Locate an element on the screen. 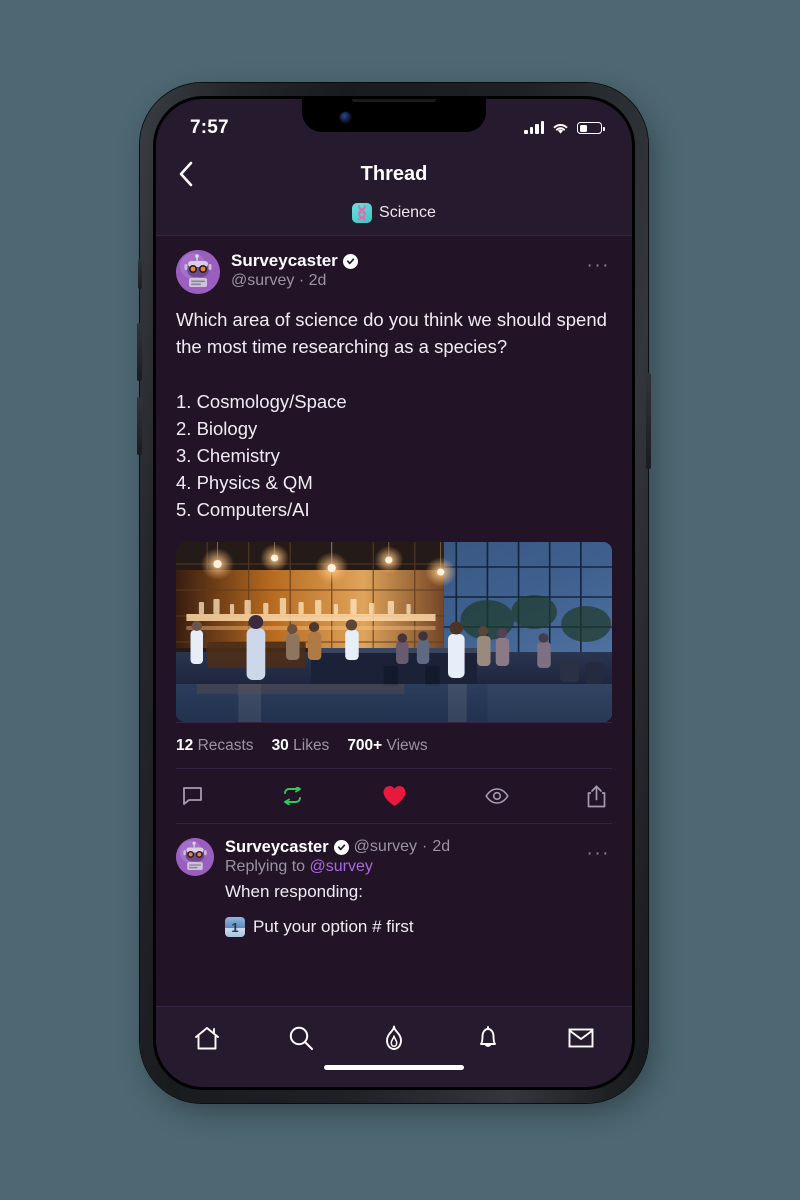 This screenshot has width=800, height=1200. stat-views-value: 700+ is located at coordinates (365, 745).